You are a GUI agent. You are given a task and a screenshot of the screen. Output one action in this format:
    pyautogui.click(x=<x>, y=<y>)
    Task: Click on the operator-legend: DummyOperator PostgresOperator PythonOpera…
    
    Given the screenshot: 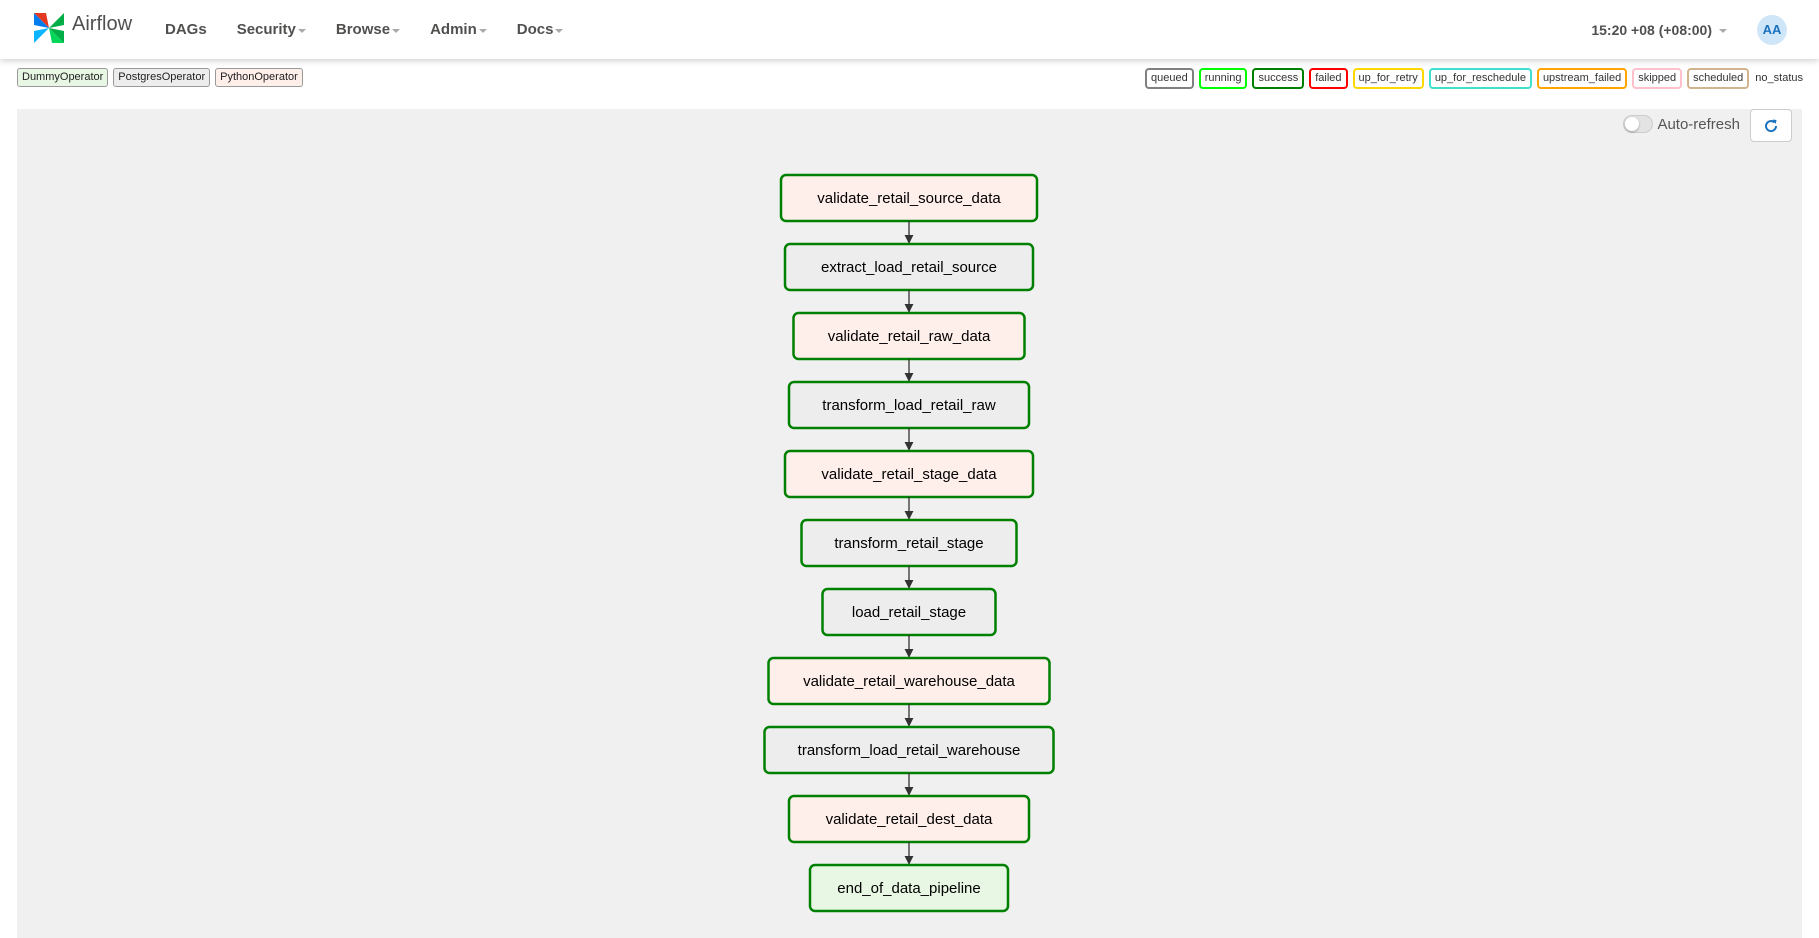 What is the action you would take?
    pyautogui.click(x=162, y=77)
    